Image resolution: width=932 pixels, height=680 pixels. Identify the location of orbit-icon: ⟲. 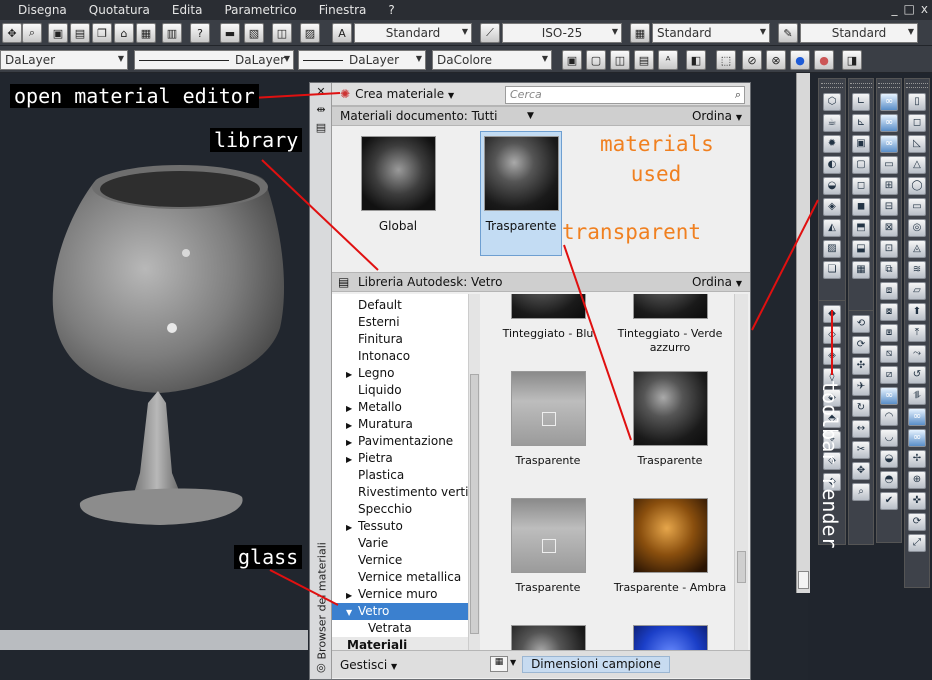
(861, 324).